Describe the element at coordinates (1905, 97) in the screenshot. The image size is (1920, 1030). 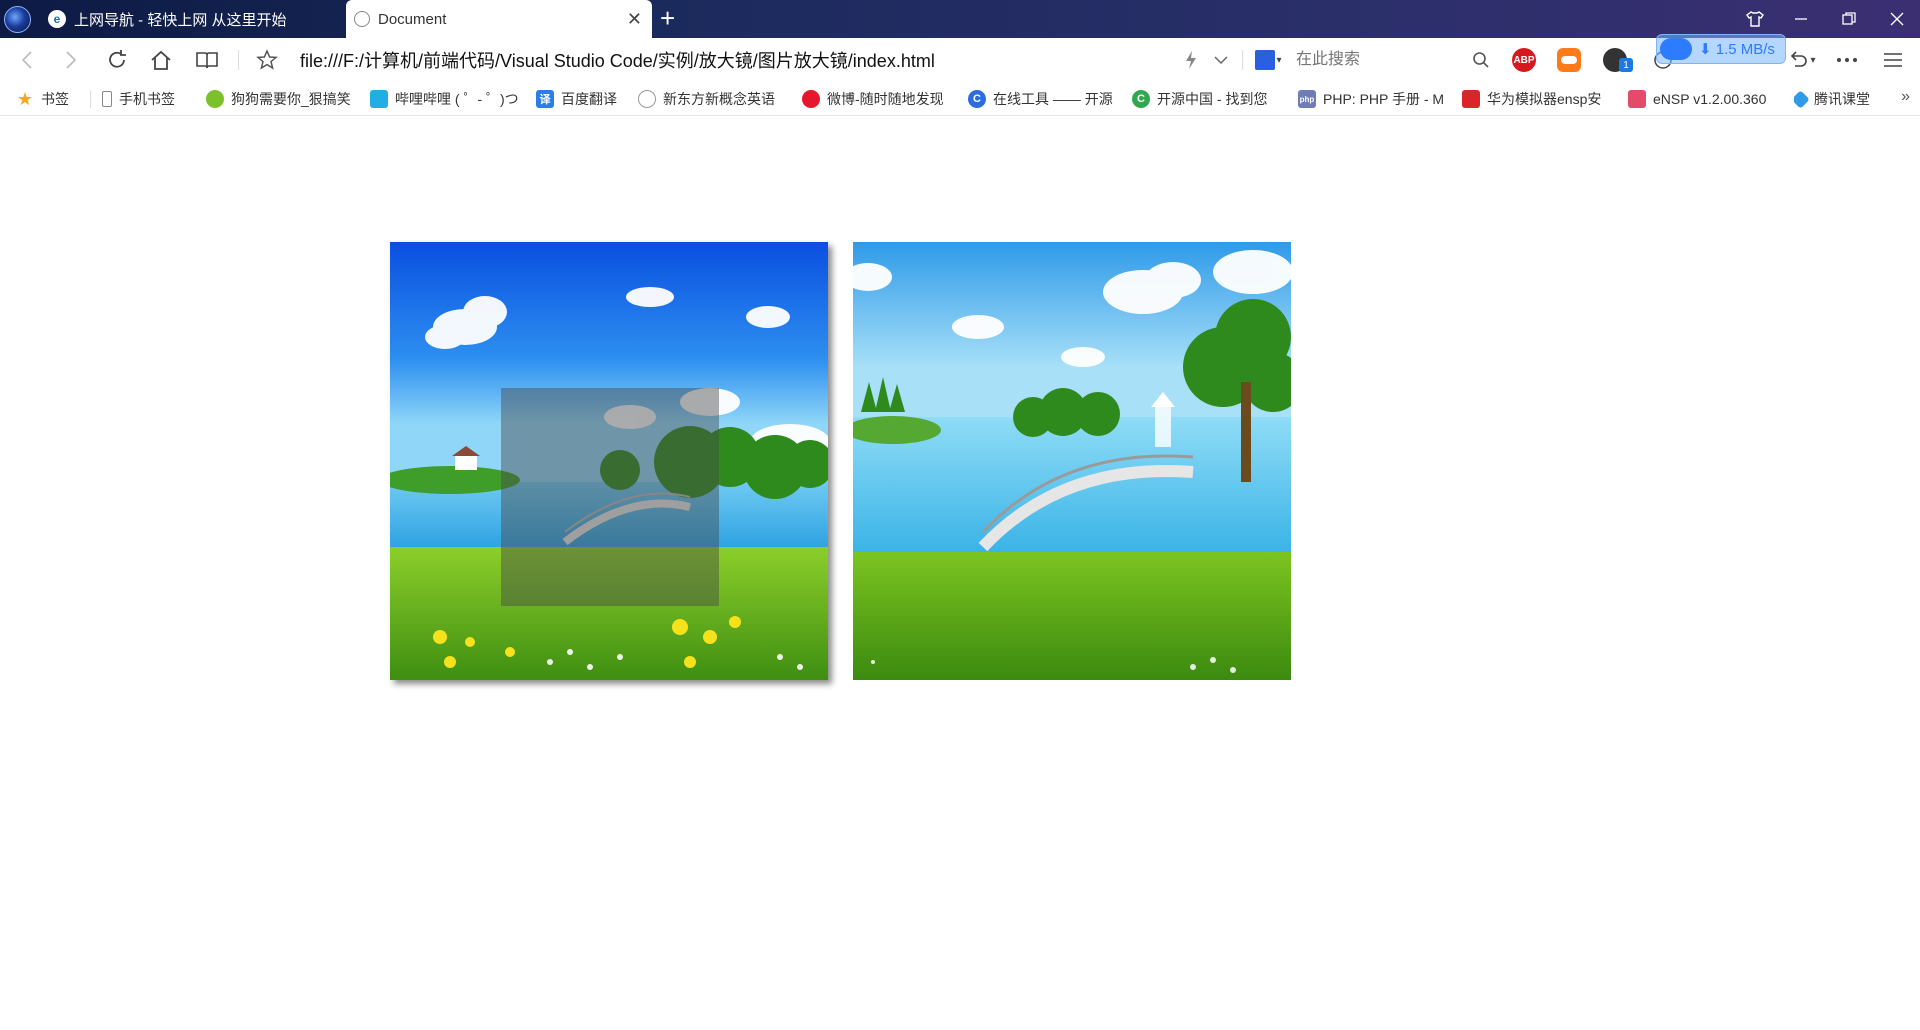
I see `bookmarks-overflow-button: »` at that location.